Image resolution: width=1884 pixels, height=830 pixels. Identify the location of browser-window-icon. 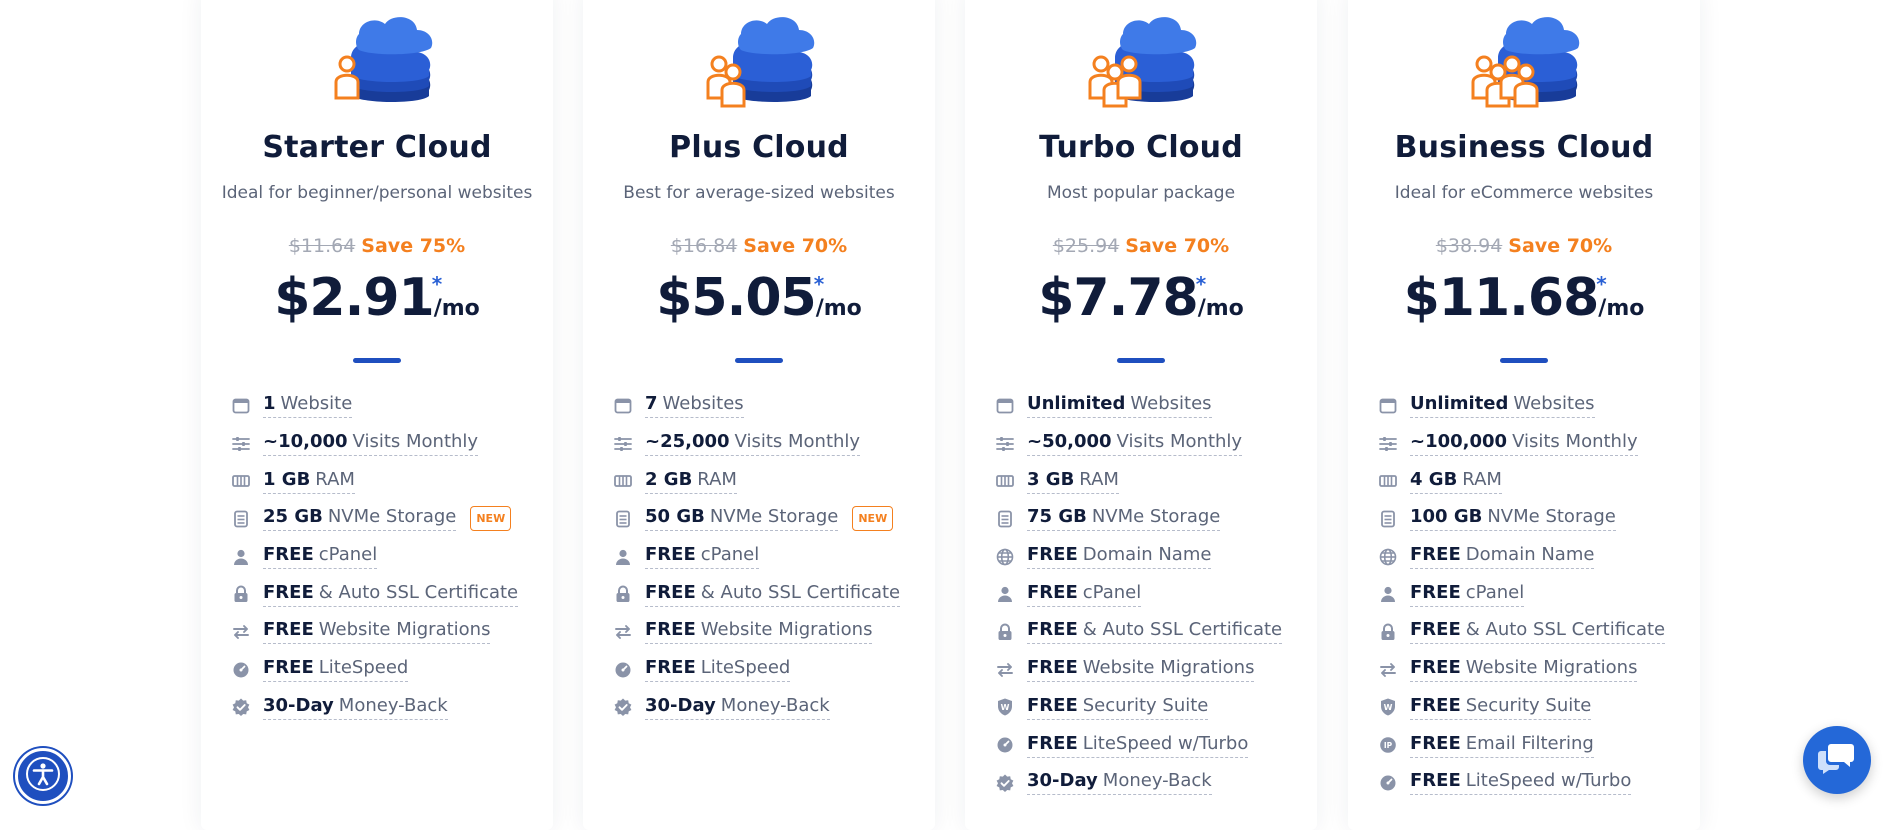
(623, 406).